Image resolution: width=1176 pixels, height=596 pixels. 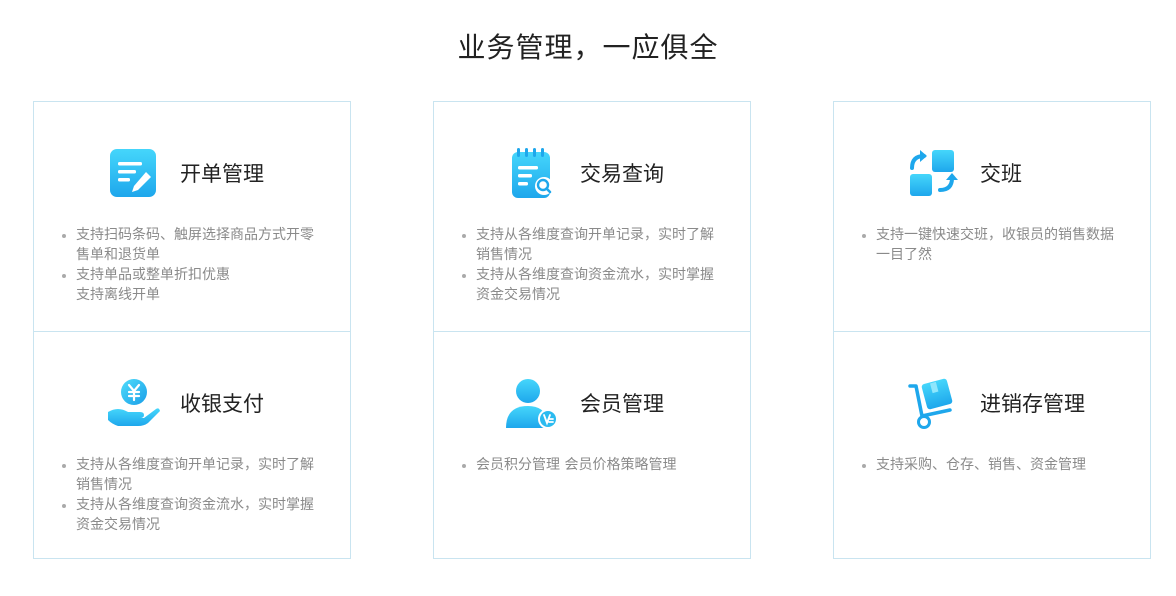 What do you see at coordinates (191, 245) in the screenshot?
I see `feature-desc-item: 支持扫码条码、触屏选择商品方式开零售单和退货单` at bounding box center [191, 245].